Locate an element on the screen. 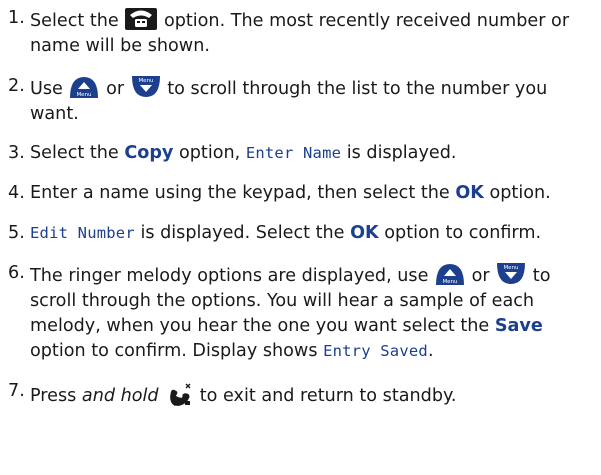 This screenshot has height=475, width=601. emphasis-text: and hold is located at coordinates (120, 396).